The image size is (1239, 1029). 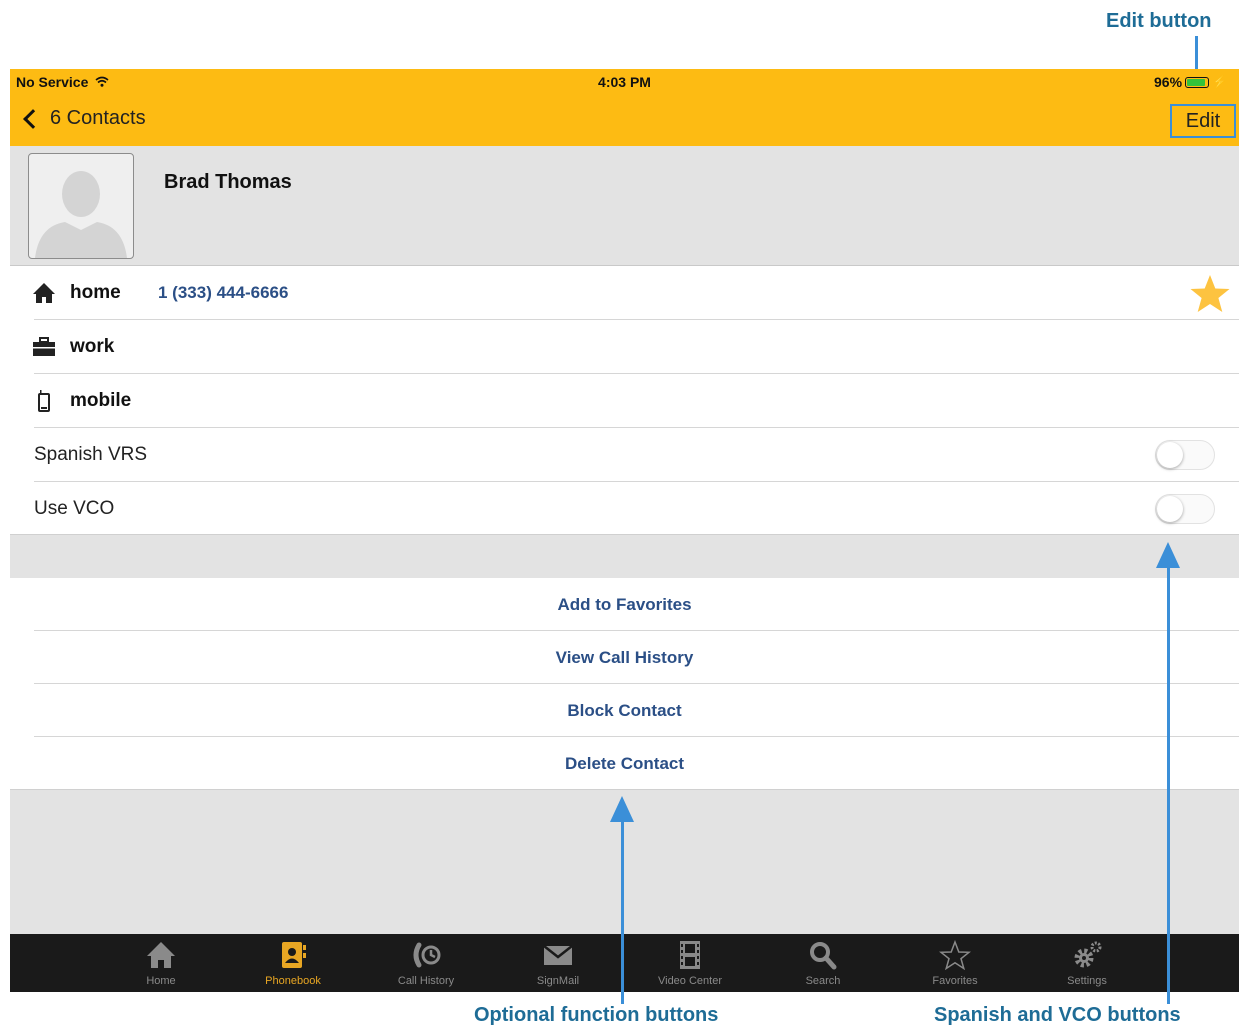 What do you see at coordinates (624, 401) in the screenshot?
I see `phone-row-mobile: mobile` at bounding box center [624, 401].